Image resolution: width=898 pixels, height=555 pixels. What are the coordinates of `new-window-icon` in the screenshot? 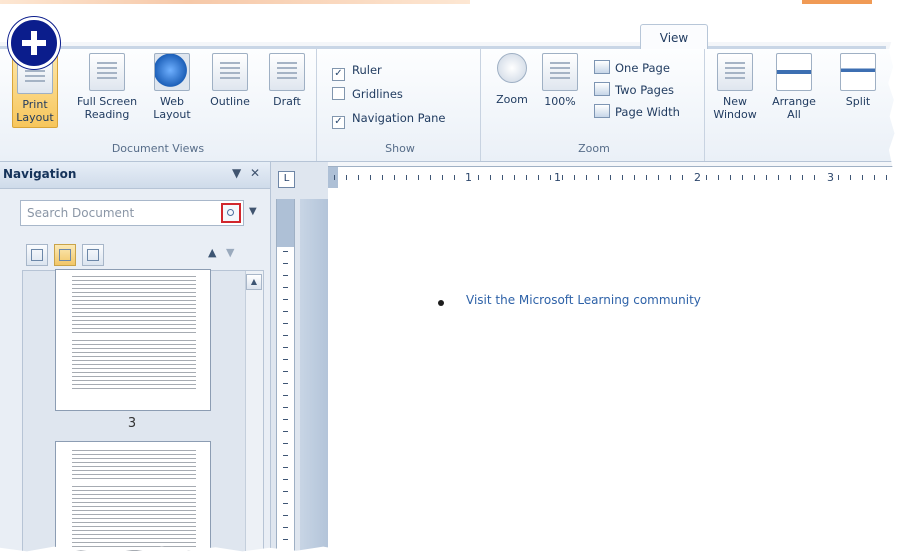 It's located at (735, 72).